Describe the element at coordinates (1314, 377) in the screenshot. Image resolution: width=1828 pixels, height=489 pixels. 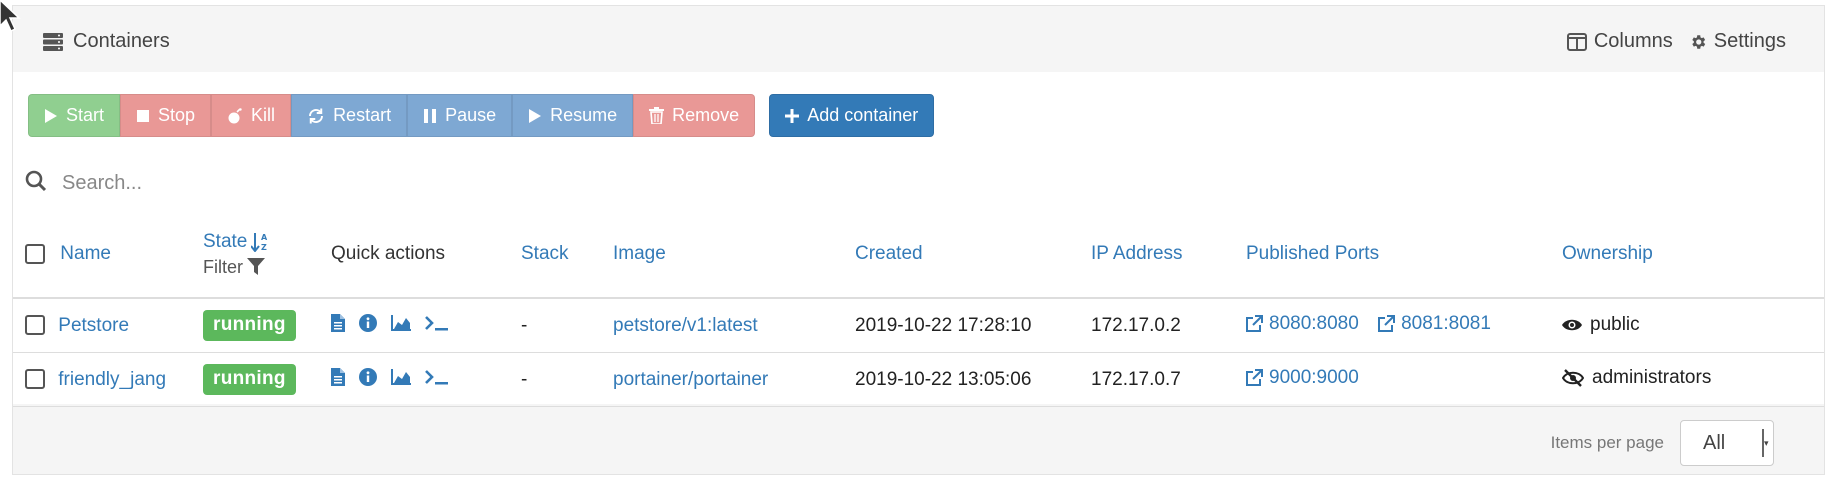
I see `published-port-label: 9000:9000` at that location.